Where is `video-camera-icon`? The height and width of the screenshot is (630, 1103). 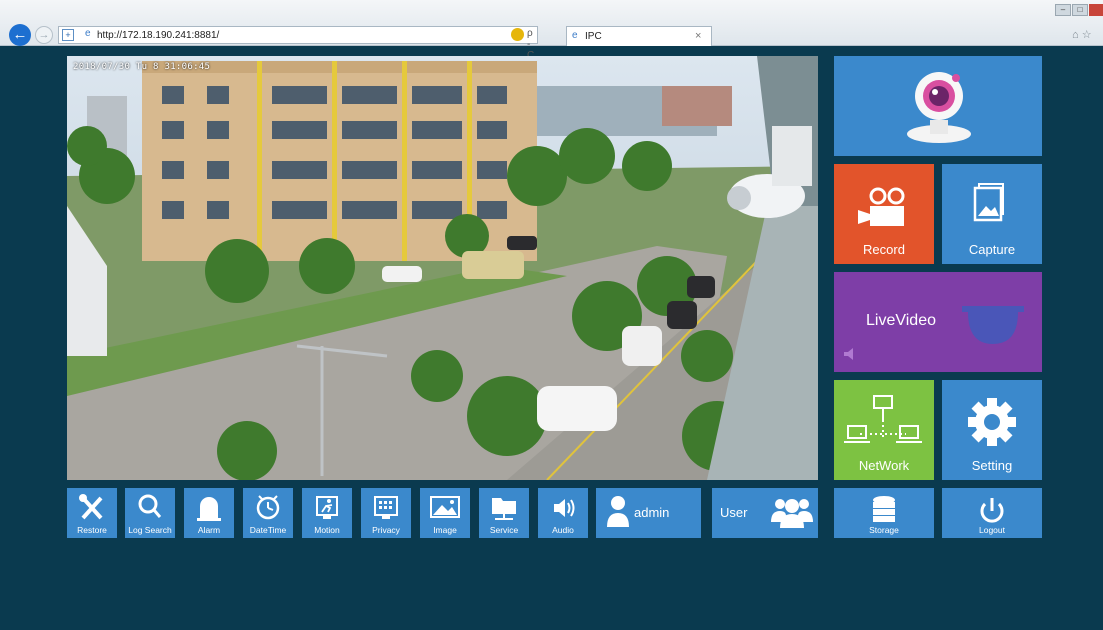
video-camera-icon is located at coordinates (881, 206).